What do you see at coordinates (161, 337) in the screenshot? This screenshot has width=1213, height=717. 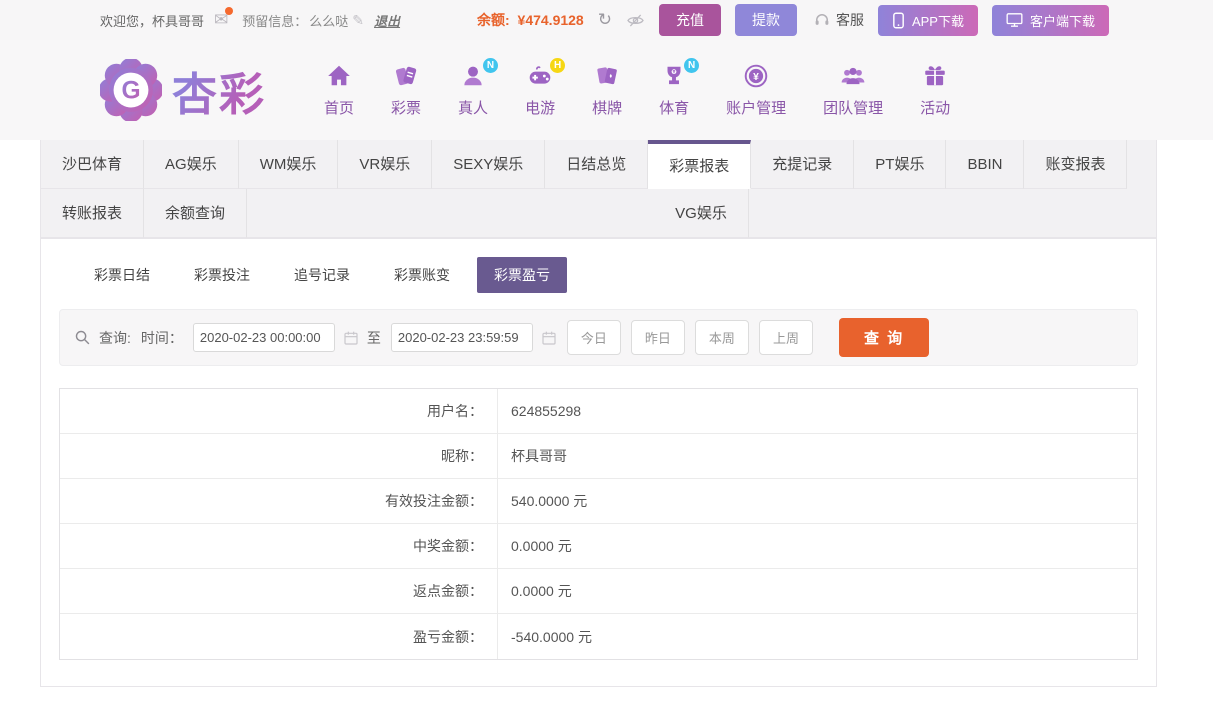 I see `time-label: 时间：` at bounding box center [161, 337].